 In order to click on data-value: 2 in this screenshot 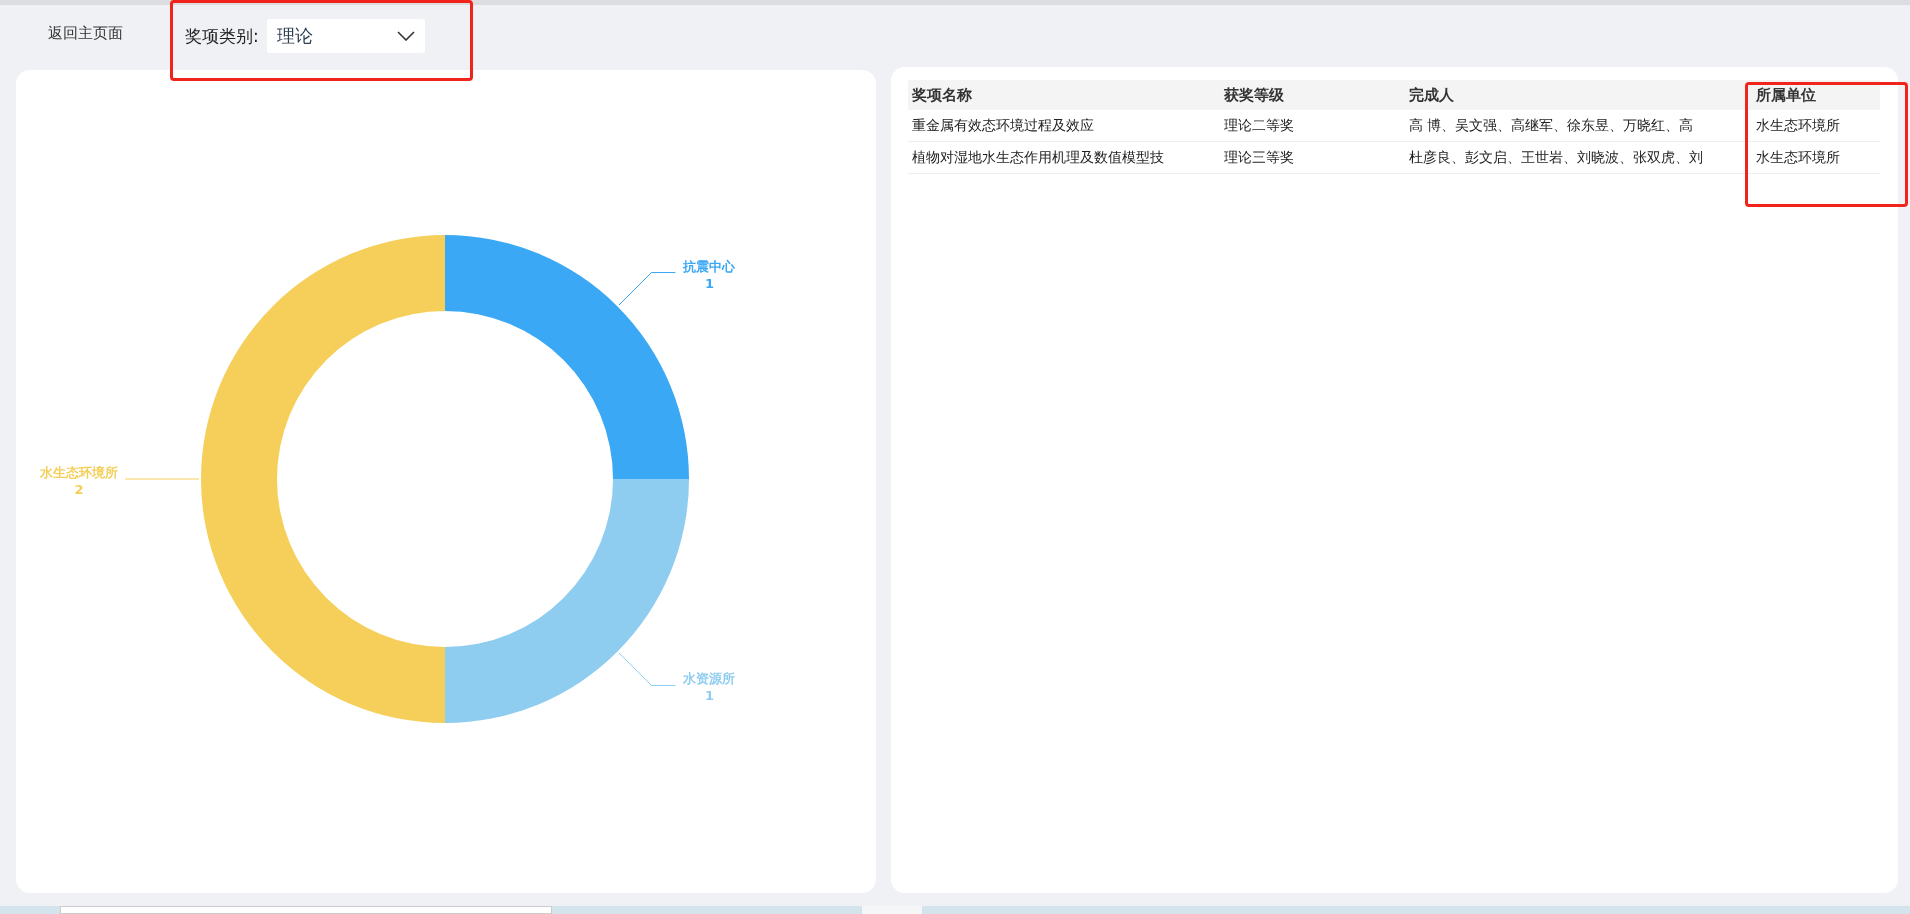, I will do `click(79, 489)`.